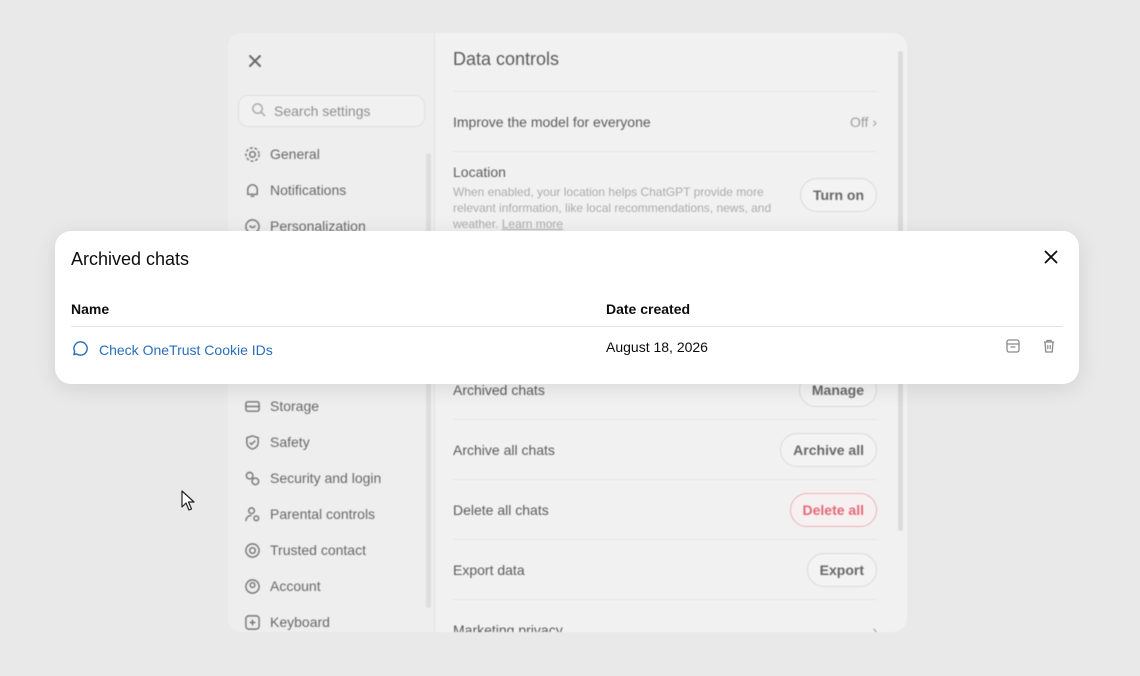 Image resolution: width=1140 pixels, height=676 pixels. I want to click on improve-model-row: Improve the model for everyone Off ›, so click(665, 121).